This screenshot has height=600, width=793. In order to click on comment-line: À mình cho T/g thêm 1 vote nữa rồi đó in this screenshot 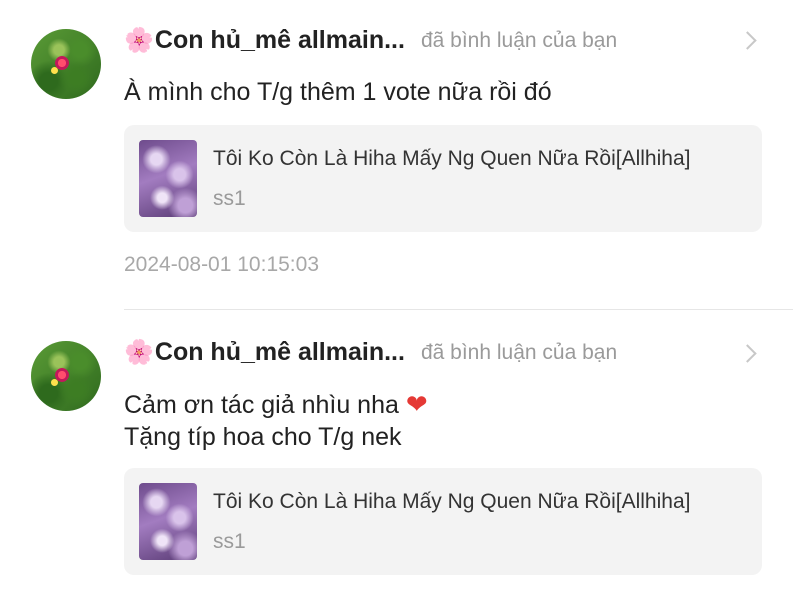, I will do `click(338, 92)`.